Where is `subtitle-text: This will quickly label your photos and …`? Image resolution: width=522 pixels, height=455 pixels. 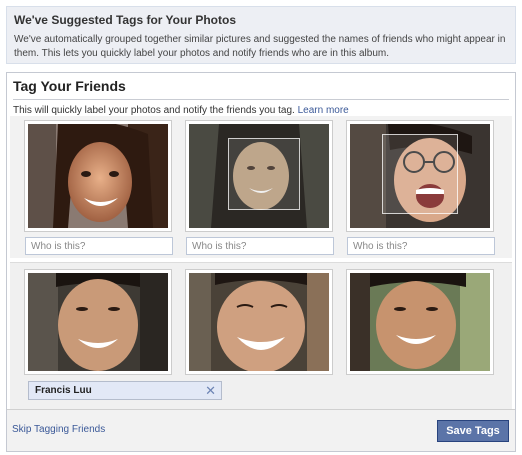
subtitle-text: This will quickly label your photos and … is located at coordinates (154, 110).